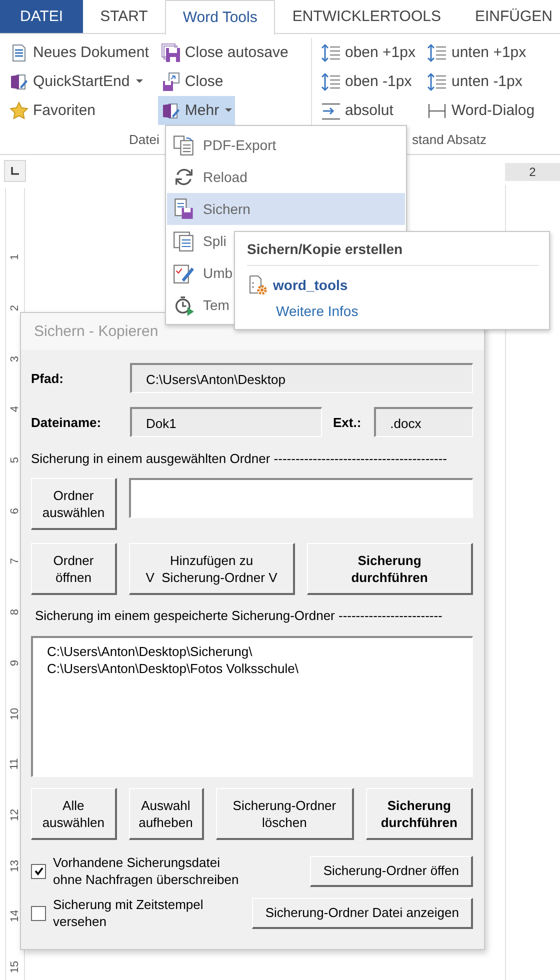 The width and height of the screenshot is (560, 980). I want to click on field-label: Ext.:, so click(347, 422).